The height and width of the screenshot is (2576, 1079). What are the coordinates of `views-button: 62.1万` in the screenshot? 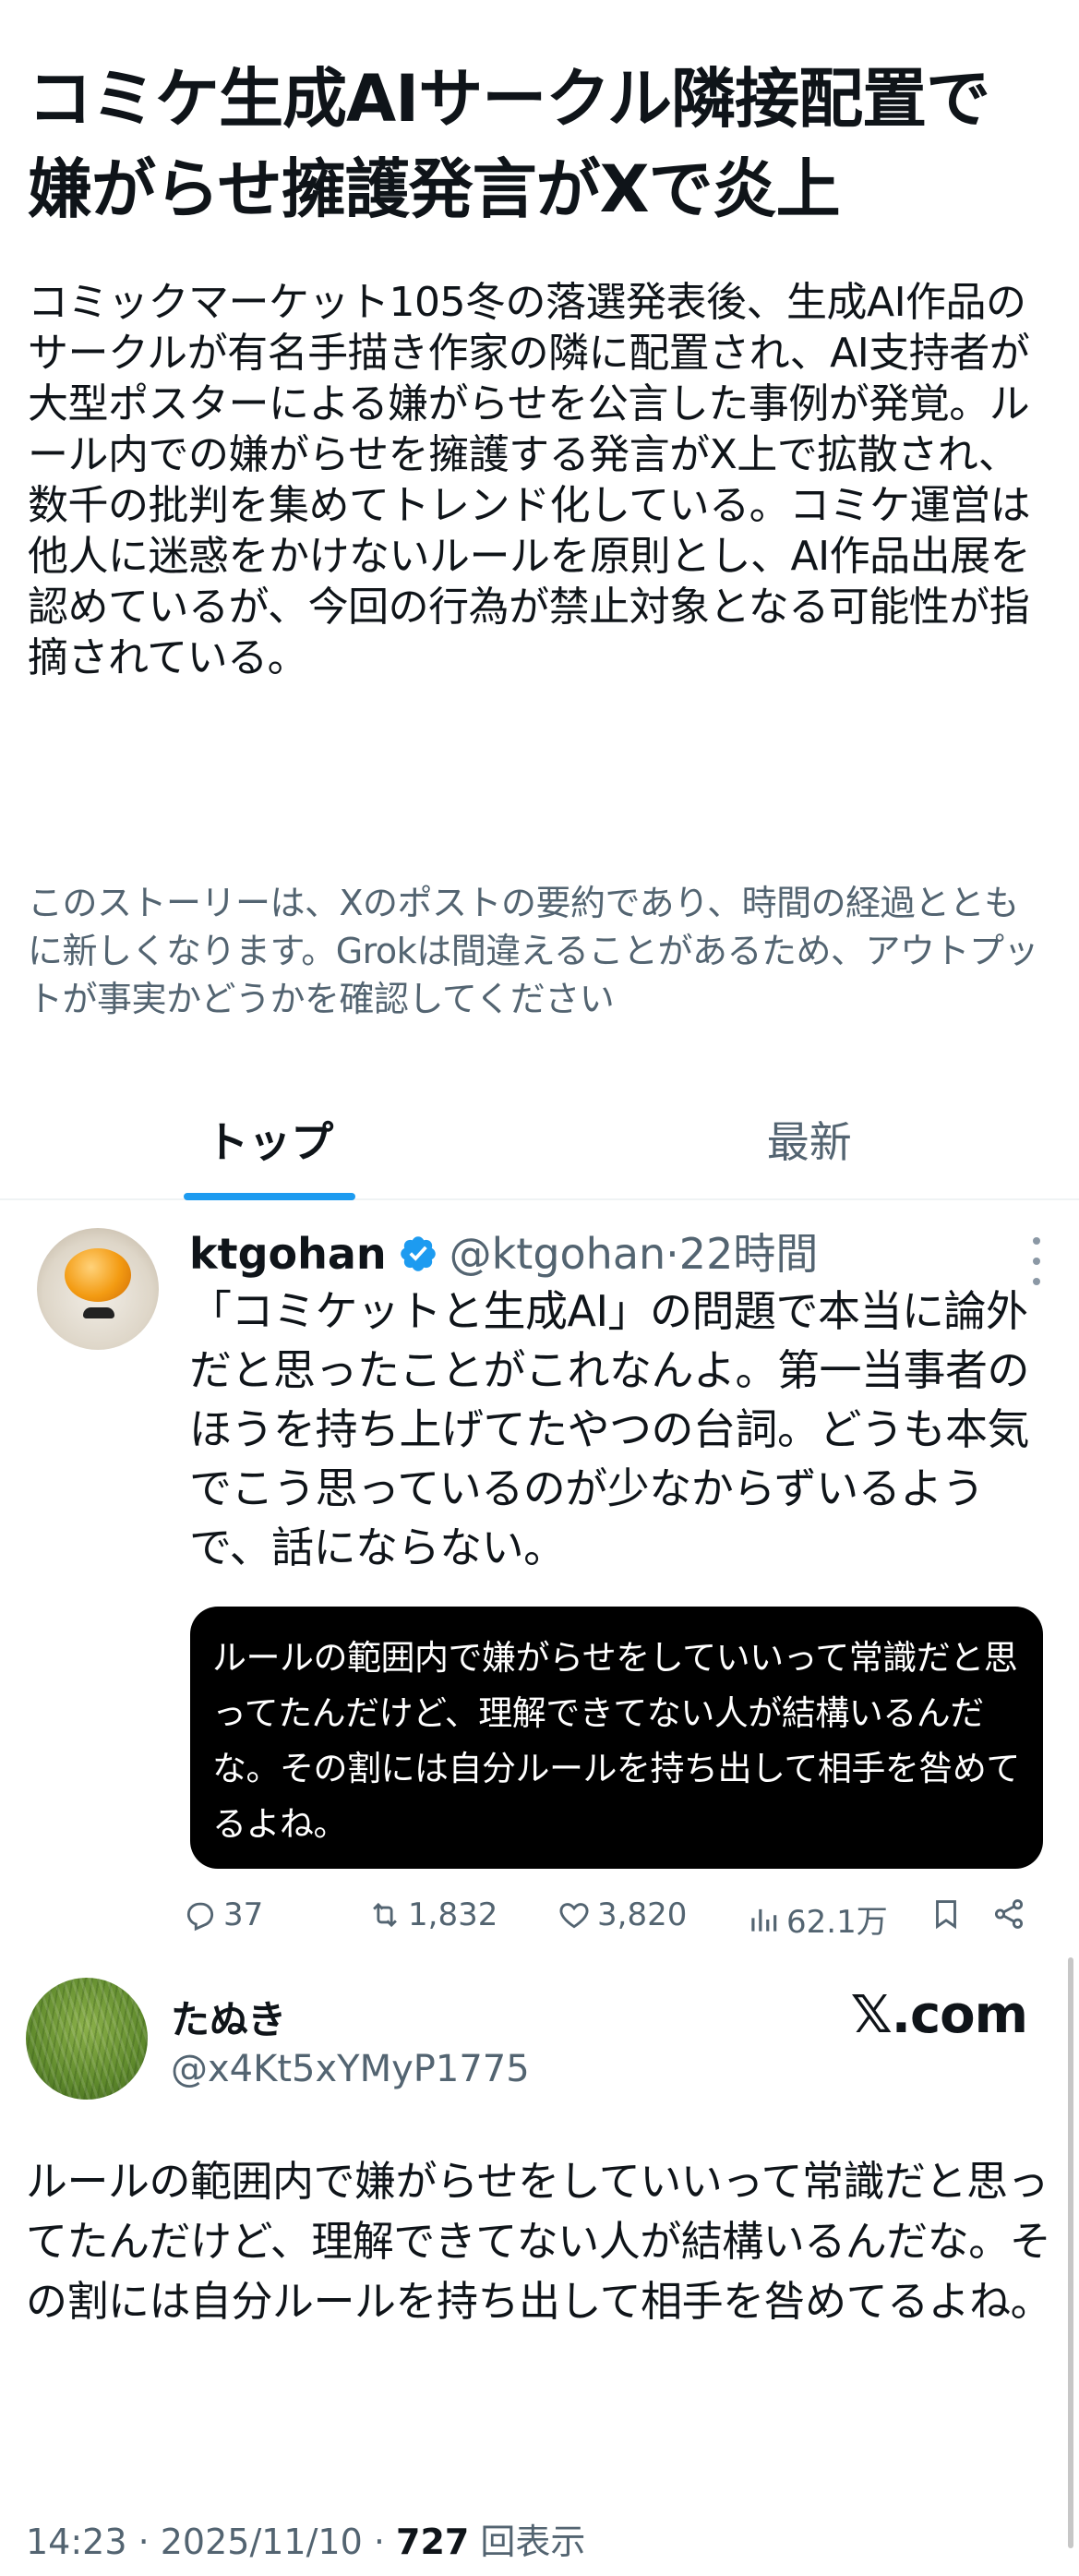 It's located at (817, 1919).